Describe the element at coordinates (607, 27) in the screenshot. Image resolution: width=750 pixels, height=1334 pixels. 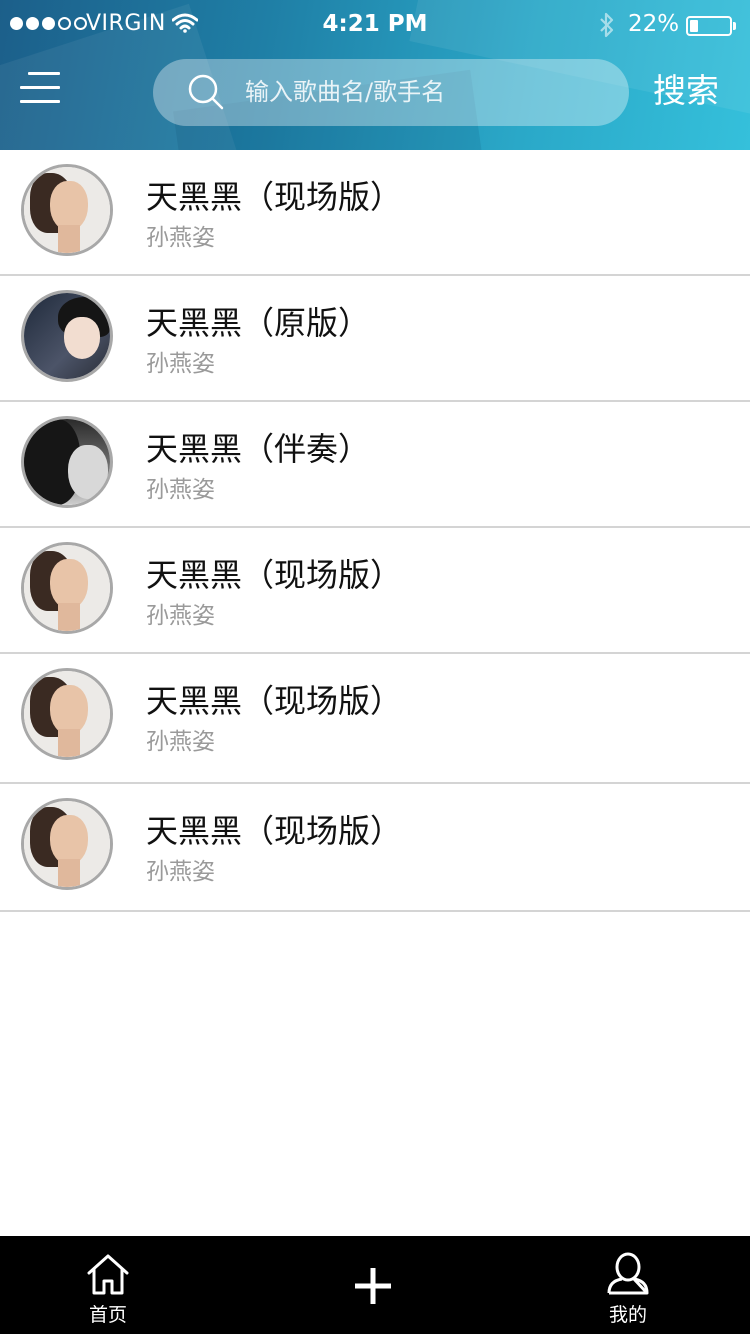
I see `bluetooth-icon` at that location.